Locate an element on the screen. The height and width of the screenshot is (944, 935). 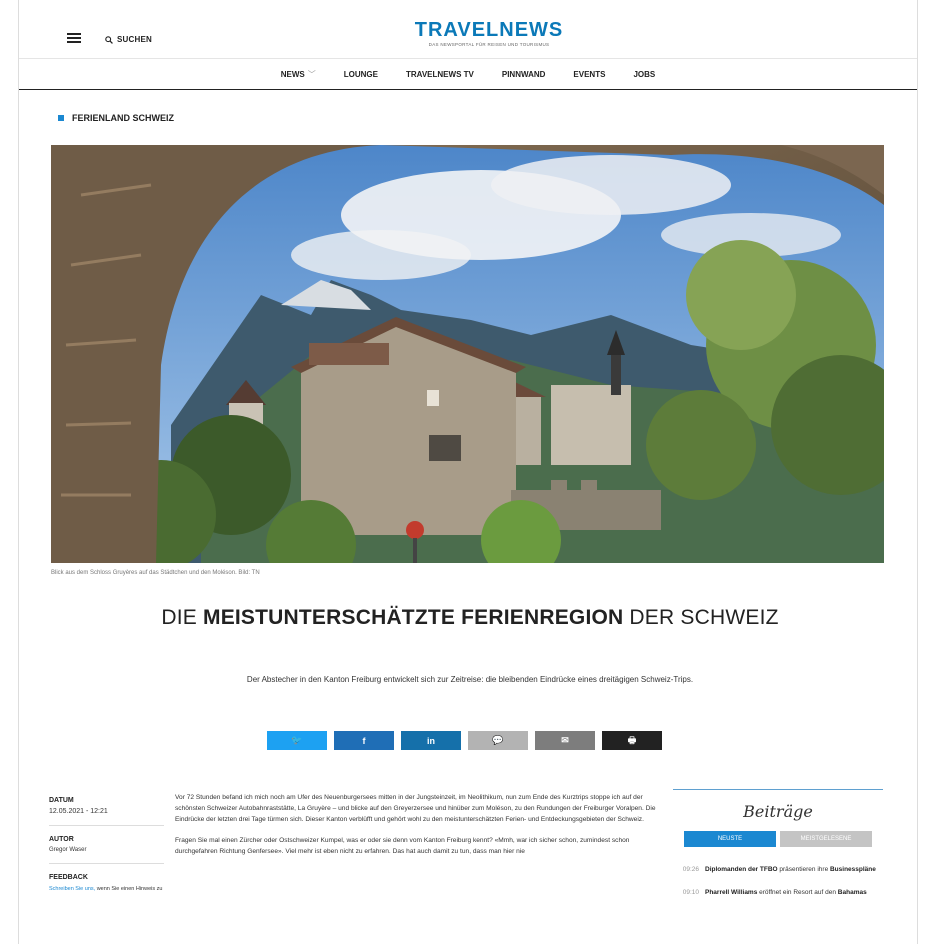
share-facebook-button: f is located at coordinates (364, 740).